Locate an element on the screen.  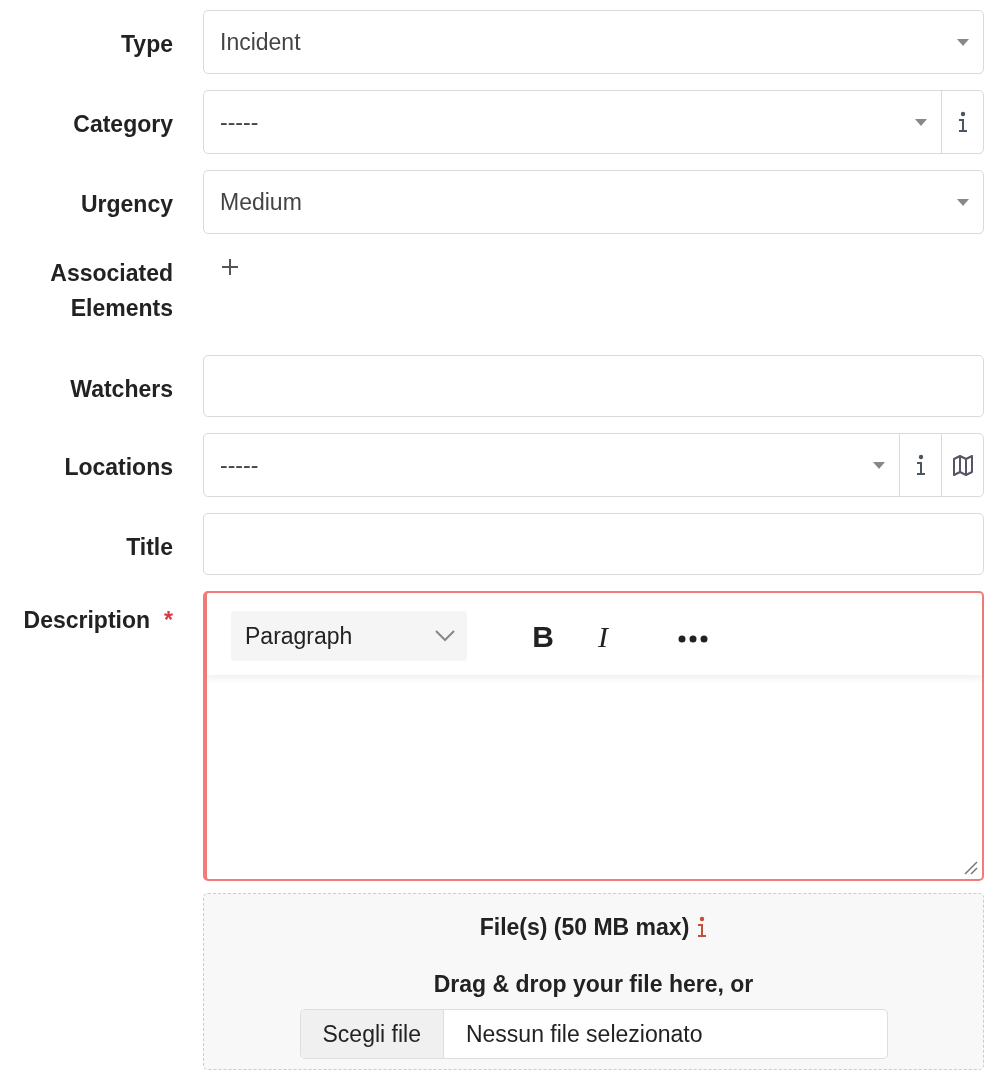
field-label: Title is located at coordinates (149, 547).